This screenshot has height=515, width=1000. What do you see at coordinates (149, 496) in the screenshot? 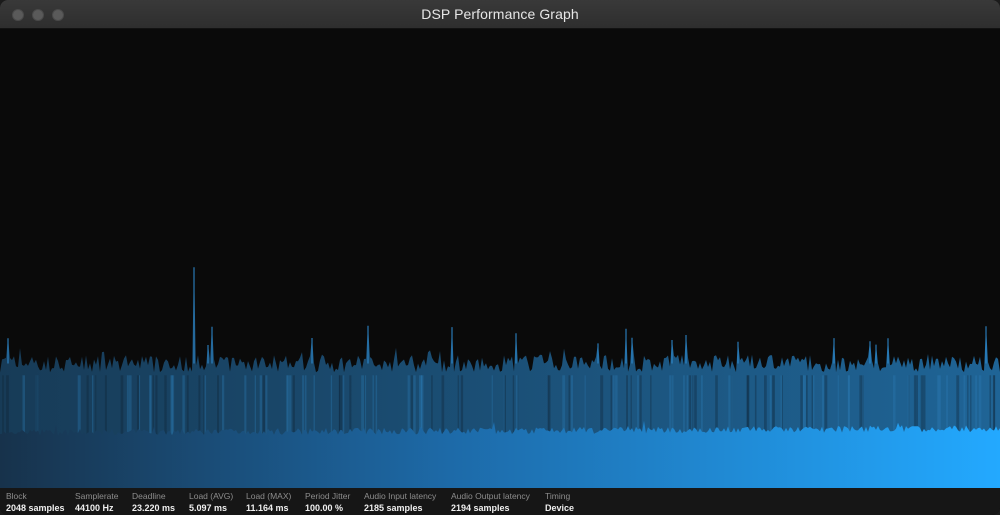
I see `stat-label: Deadline` at bounding box center [149, 496].